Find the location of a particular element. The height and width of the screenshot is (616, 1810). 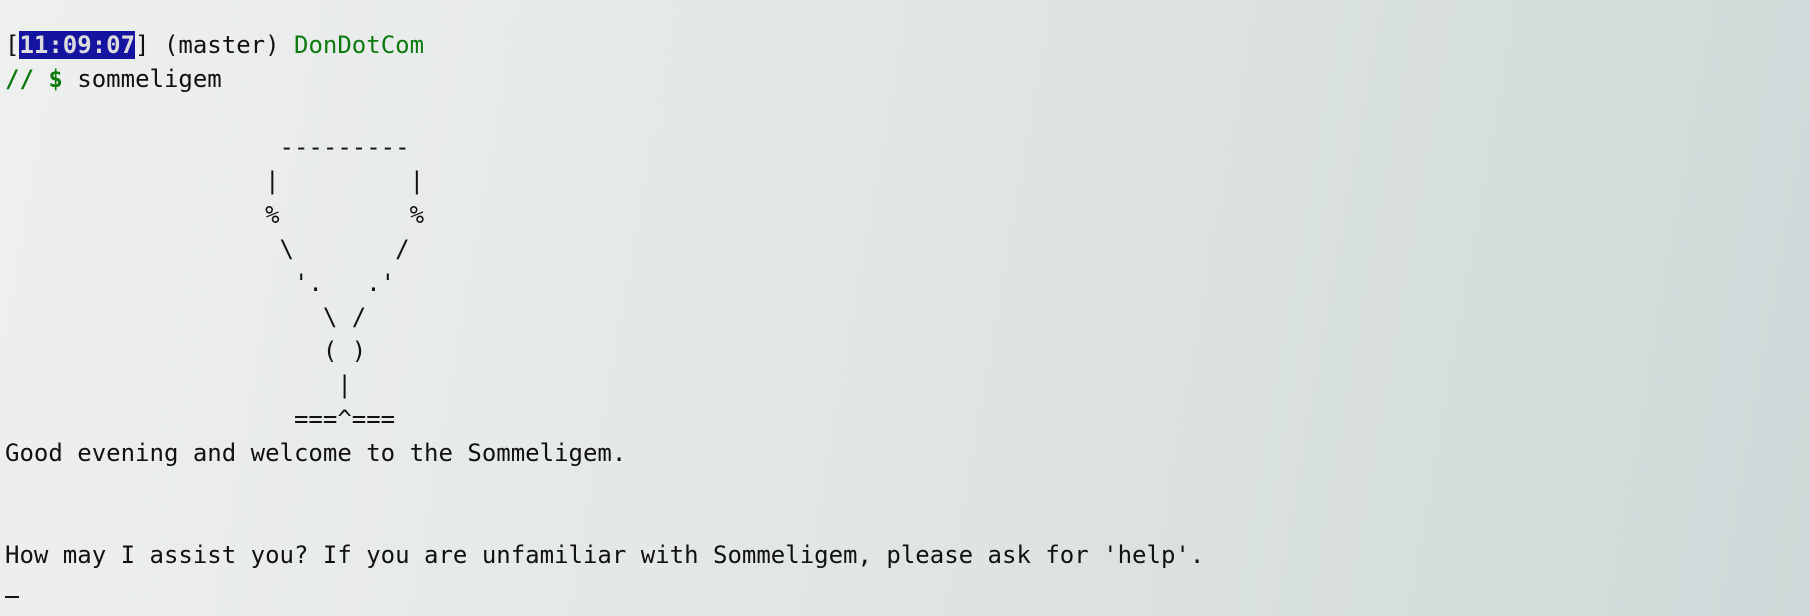

open-bracket: [ is located at coordinates (12, 45).